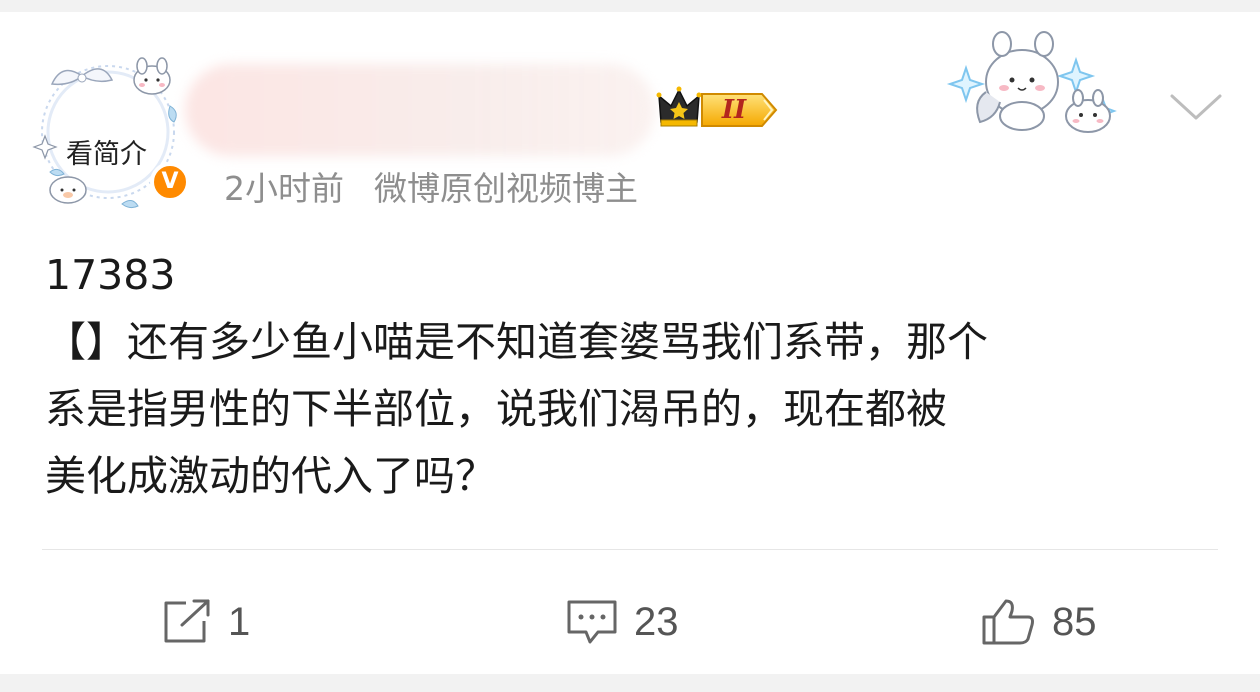 This screenshot has width=1260, height=692. Describe the element at coordinates (1038, 622) in the screenshot. I see `like-button: 85` at that location.